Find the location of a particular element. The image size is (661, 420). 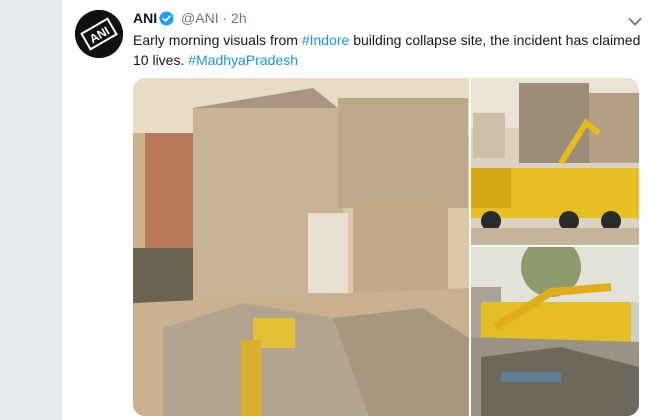

author-handle: @ANI is located at coordinates (200, 18).